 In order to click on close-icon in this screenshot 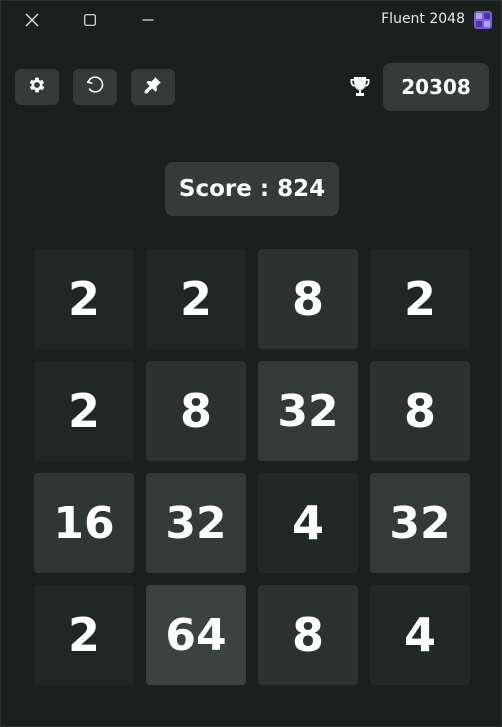, I will do `click(32, 20)`.